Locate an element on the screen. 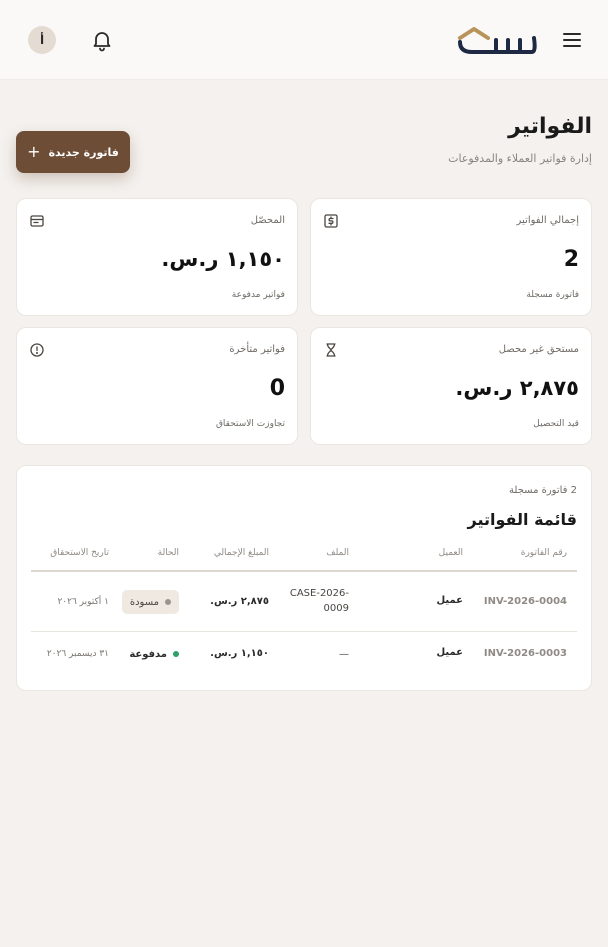 This screenshot has height=947, width=608. column-header: المبلغ الإجمالي is located at coordinates (241, 553).